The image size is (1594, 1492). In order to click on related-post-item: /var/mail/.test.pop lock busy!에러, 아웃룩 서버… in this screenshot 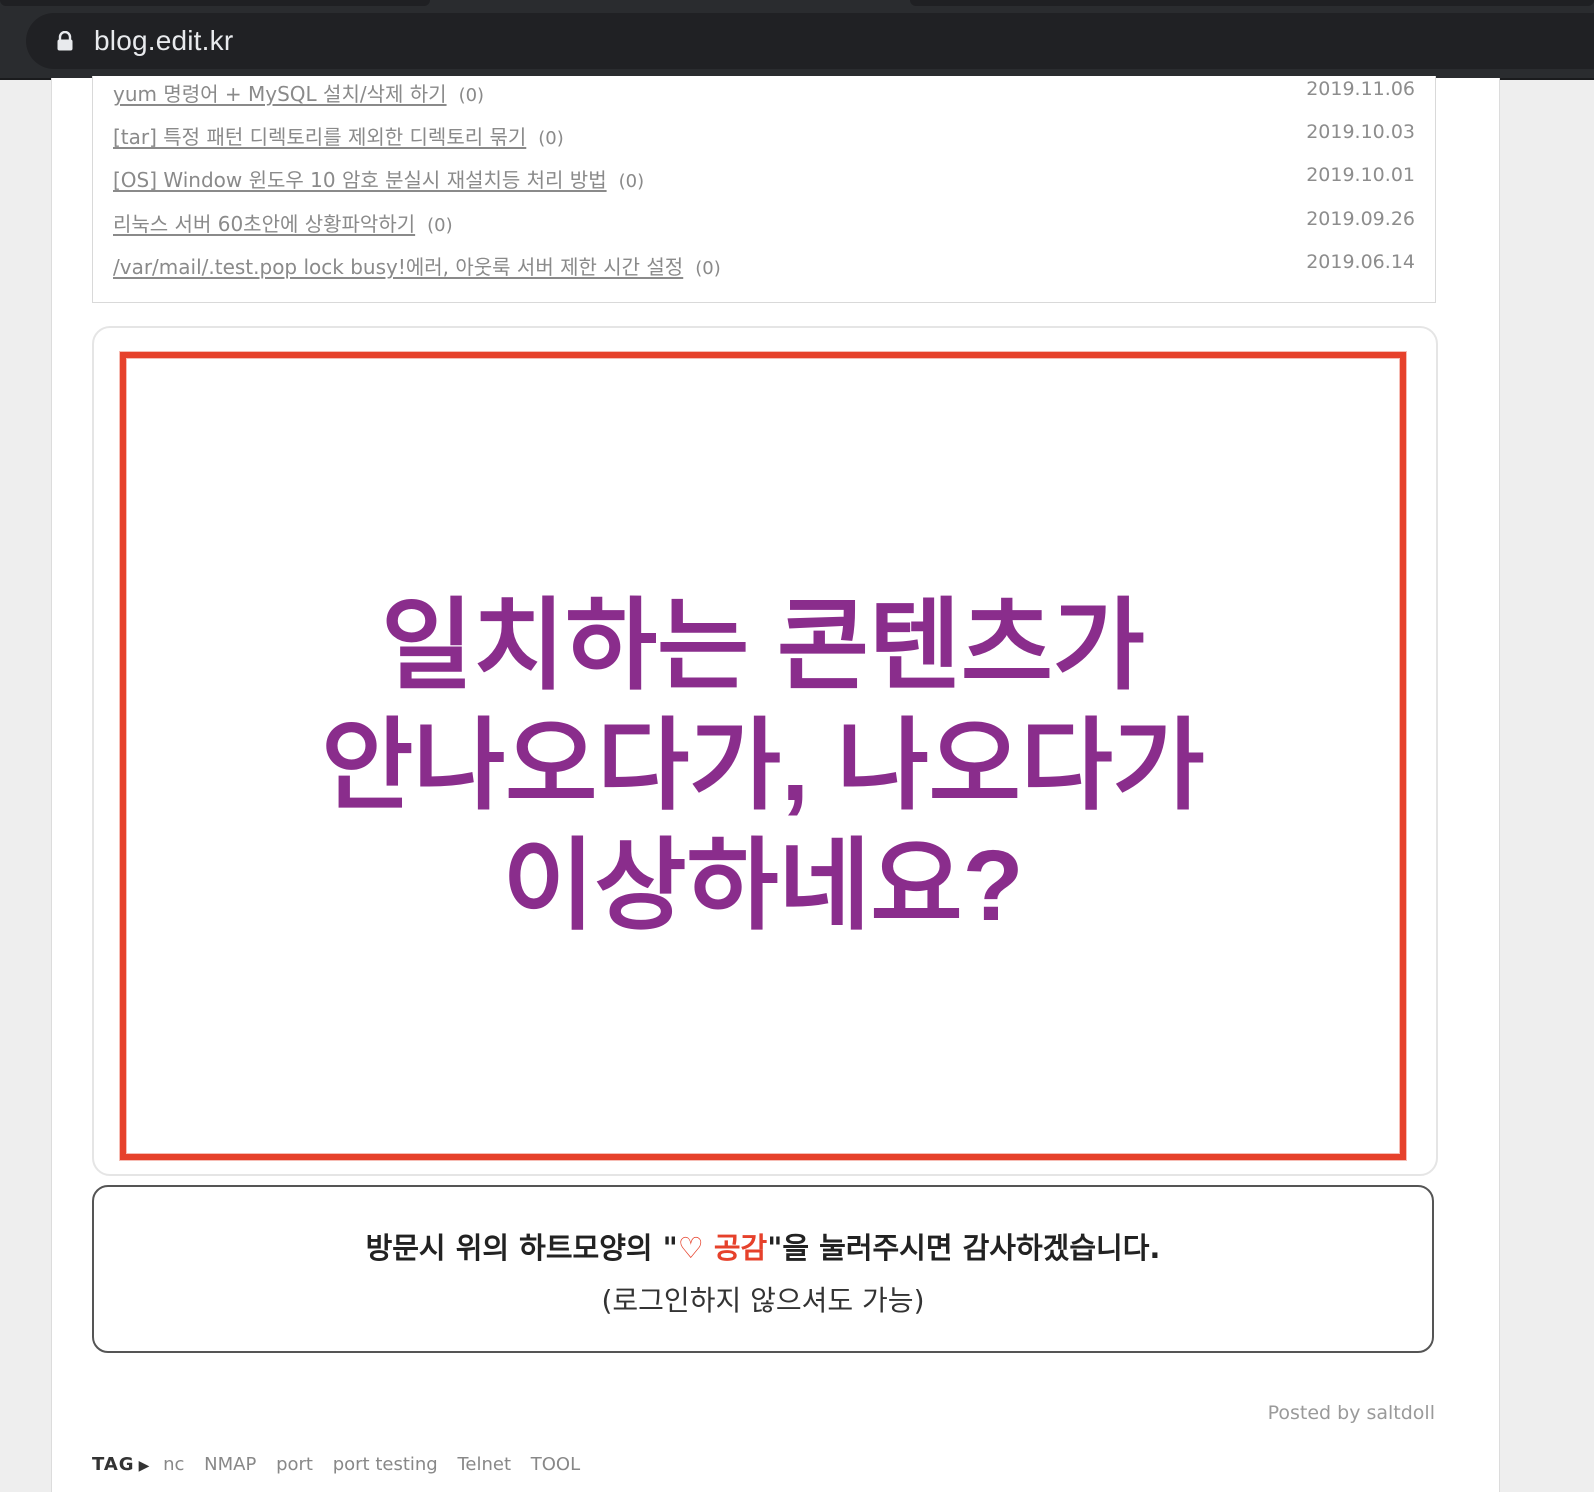, I will do `click(764, 269)`.